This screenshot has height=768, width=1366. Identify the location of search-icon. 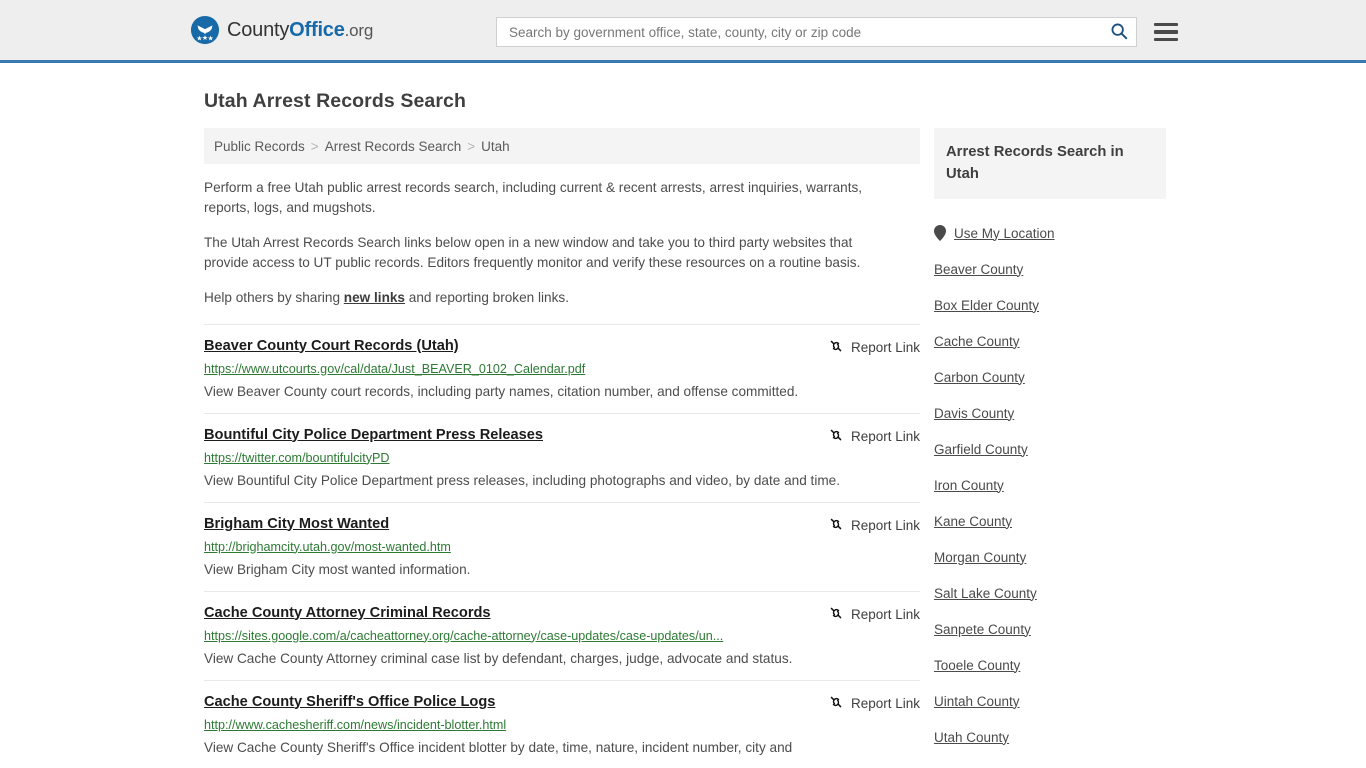
(1119, 32).